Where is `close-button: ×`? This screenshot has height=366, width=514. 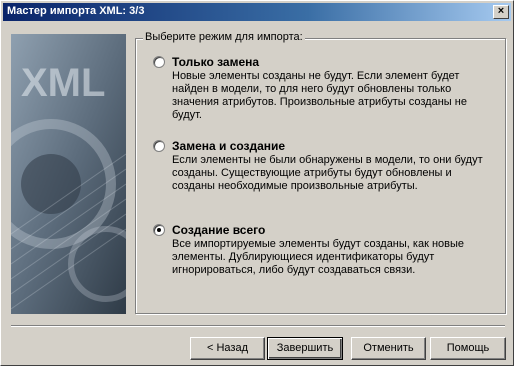 close-button: × is located at coordinates (501, 12).